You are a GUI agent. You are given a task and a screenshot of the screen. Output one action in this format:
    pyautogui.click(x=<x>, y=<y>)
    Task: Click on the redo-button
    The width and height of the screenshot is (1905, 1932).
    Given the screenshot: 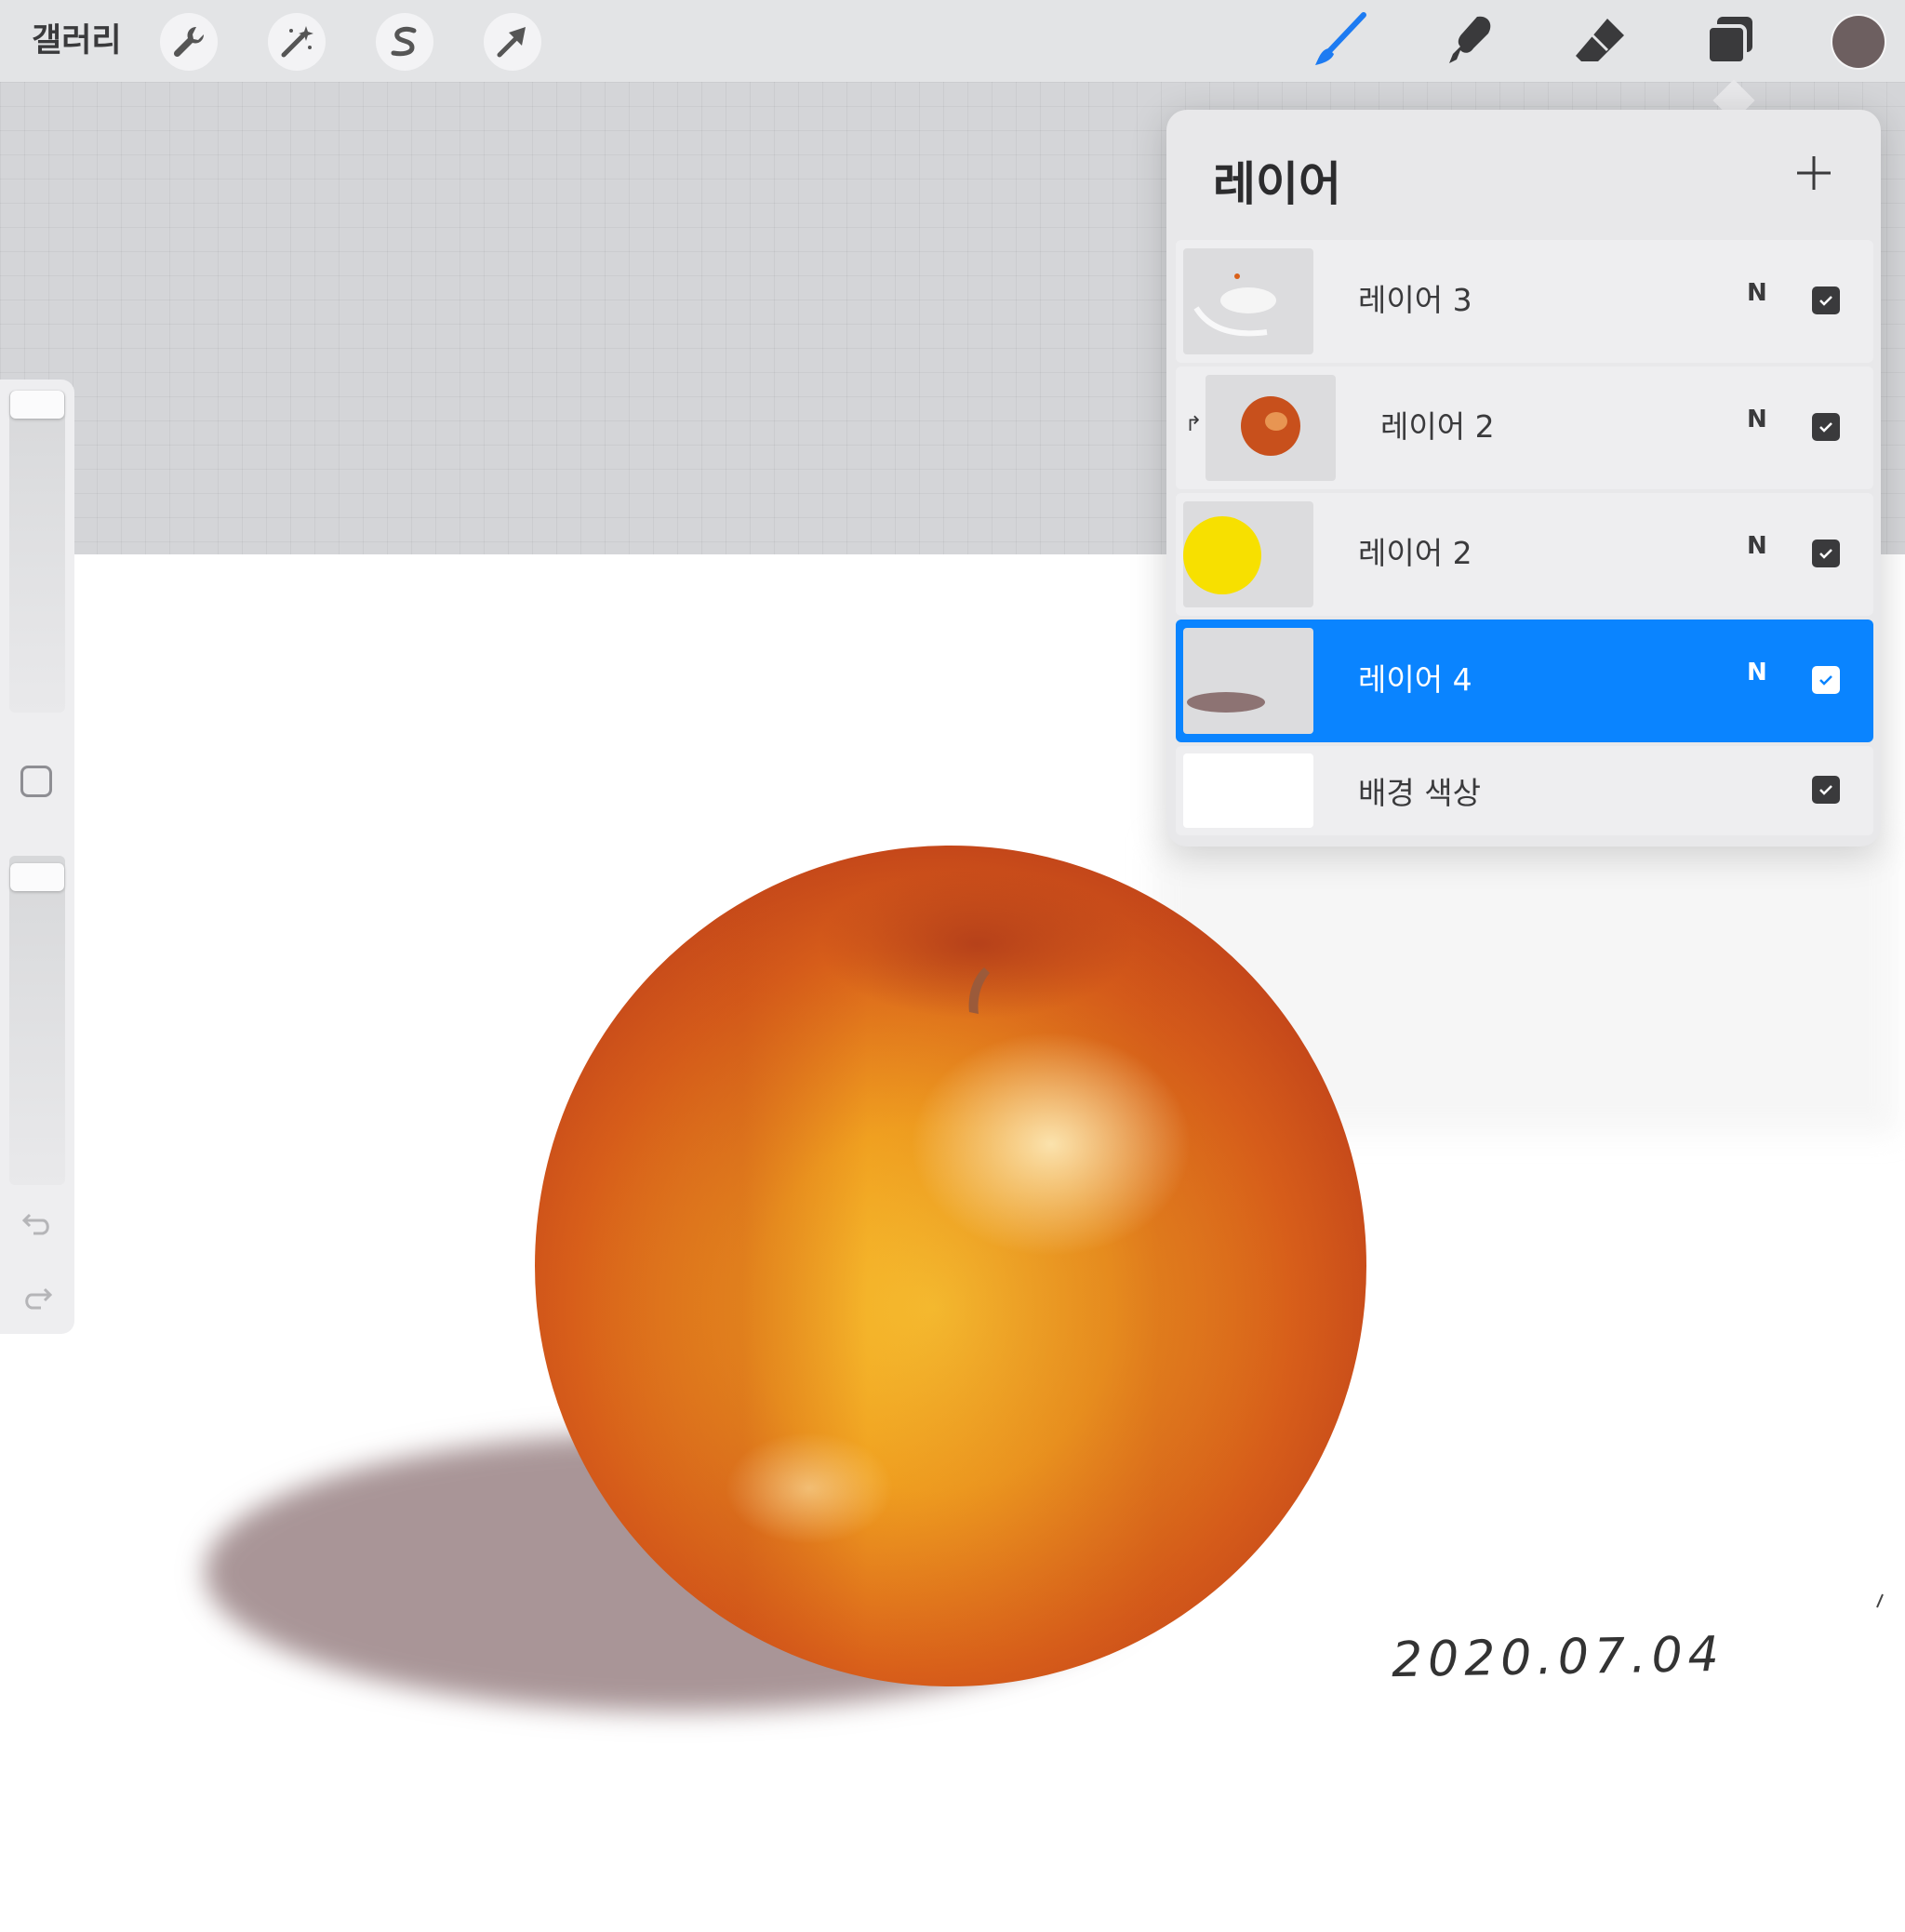 What is the action you would take?
    pyautogui.click(x=37, y=1298)
    